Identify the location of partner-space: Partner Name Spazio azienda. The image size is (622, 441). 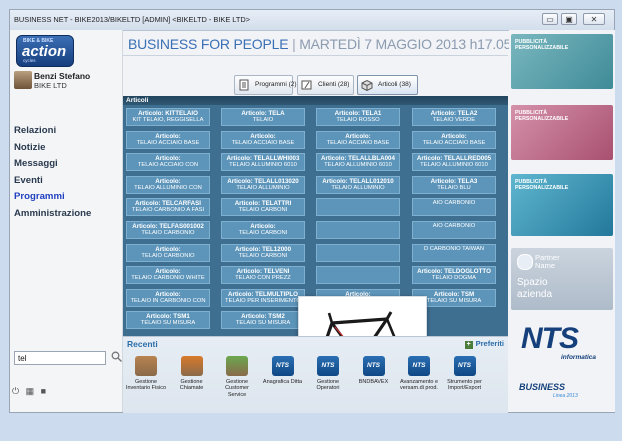
(562, 279).